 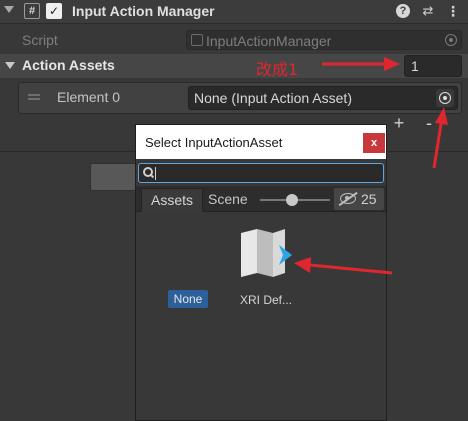 What do you see at coordinates (172, 200) in the screenshot?
I see `tab-assets: Assets` at bounding box center [172, 200].